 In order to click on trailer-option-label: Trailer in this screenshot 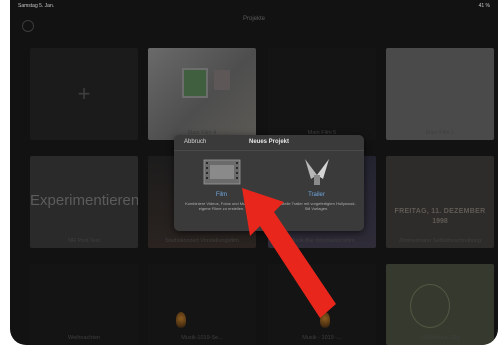, I will do `click(316, 195)`.